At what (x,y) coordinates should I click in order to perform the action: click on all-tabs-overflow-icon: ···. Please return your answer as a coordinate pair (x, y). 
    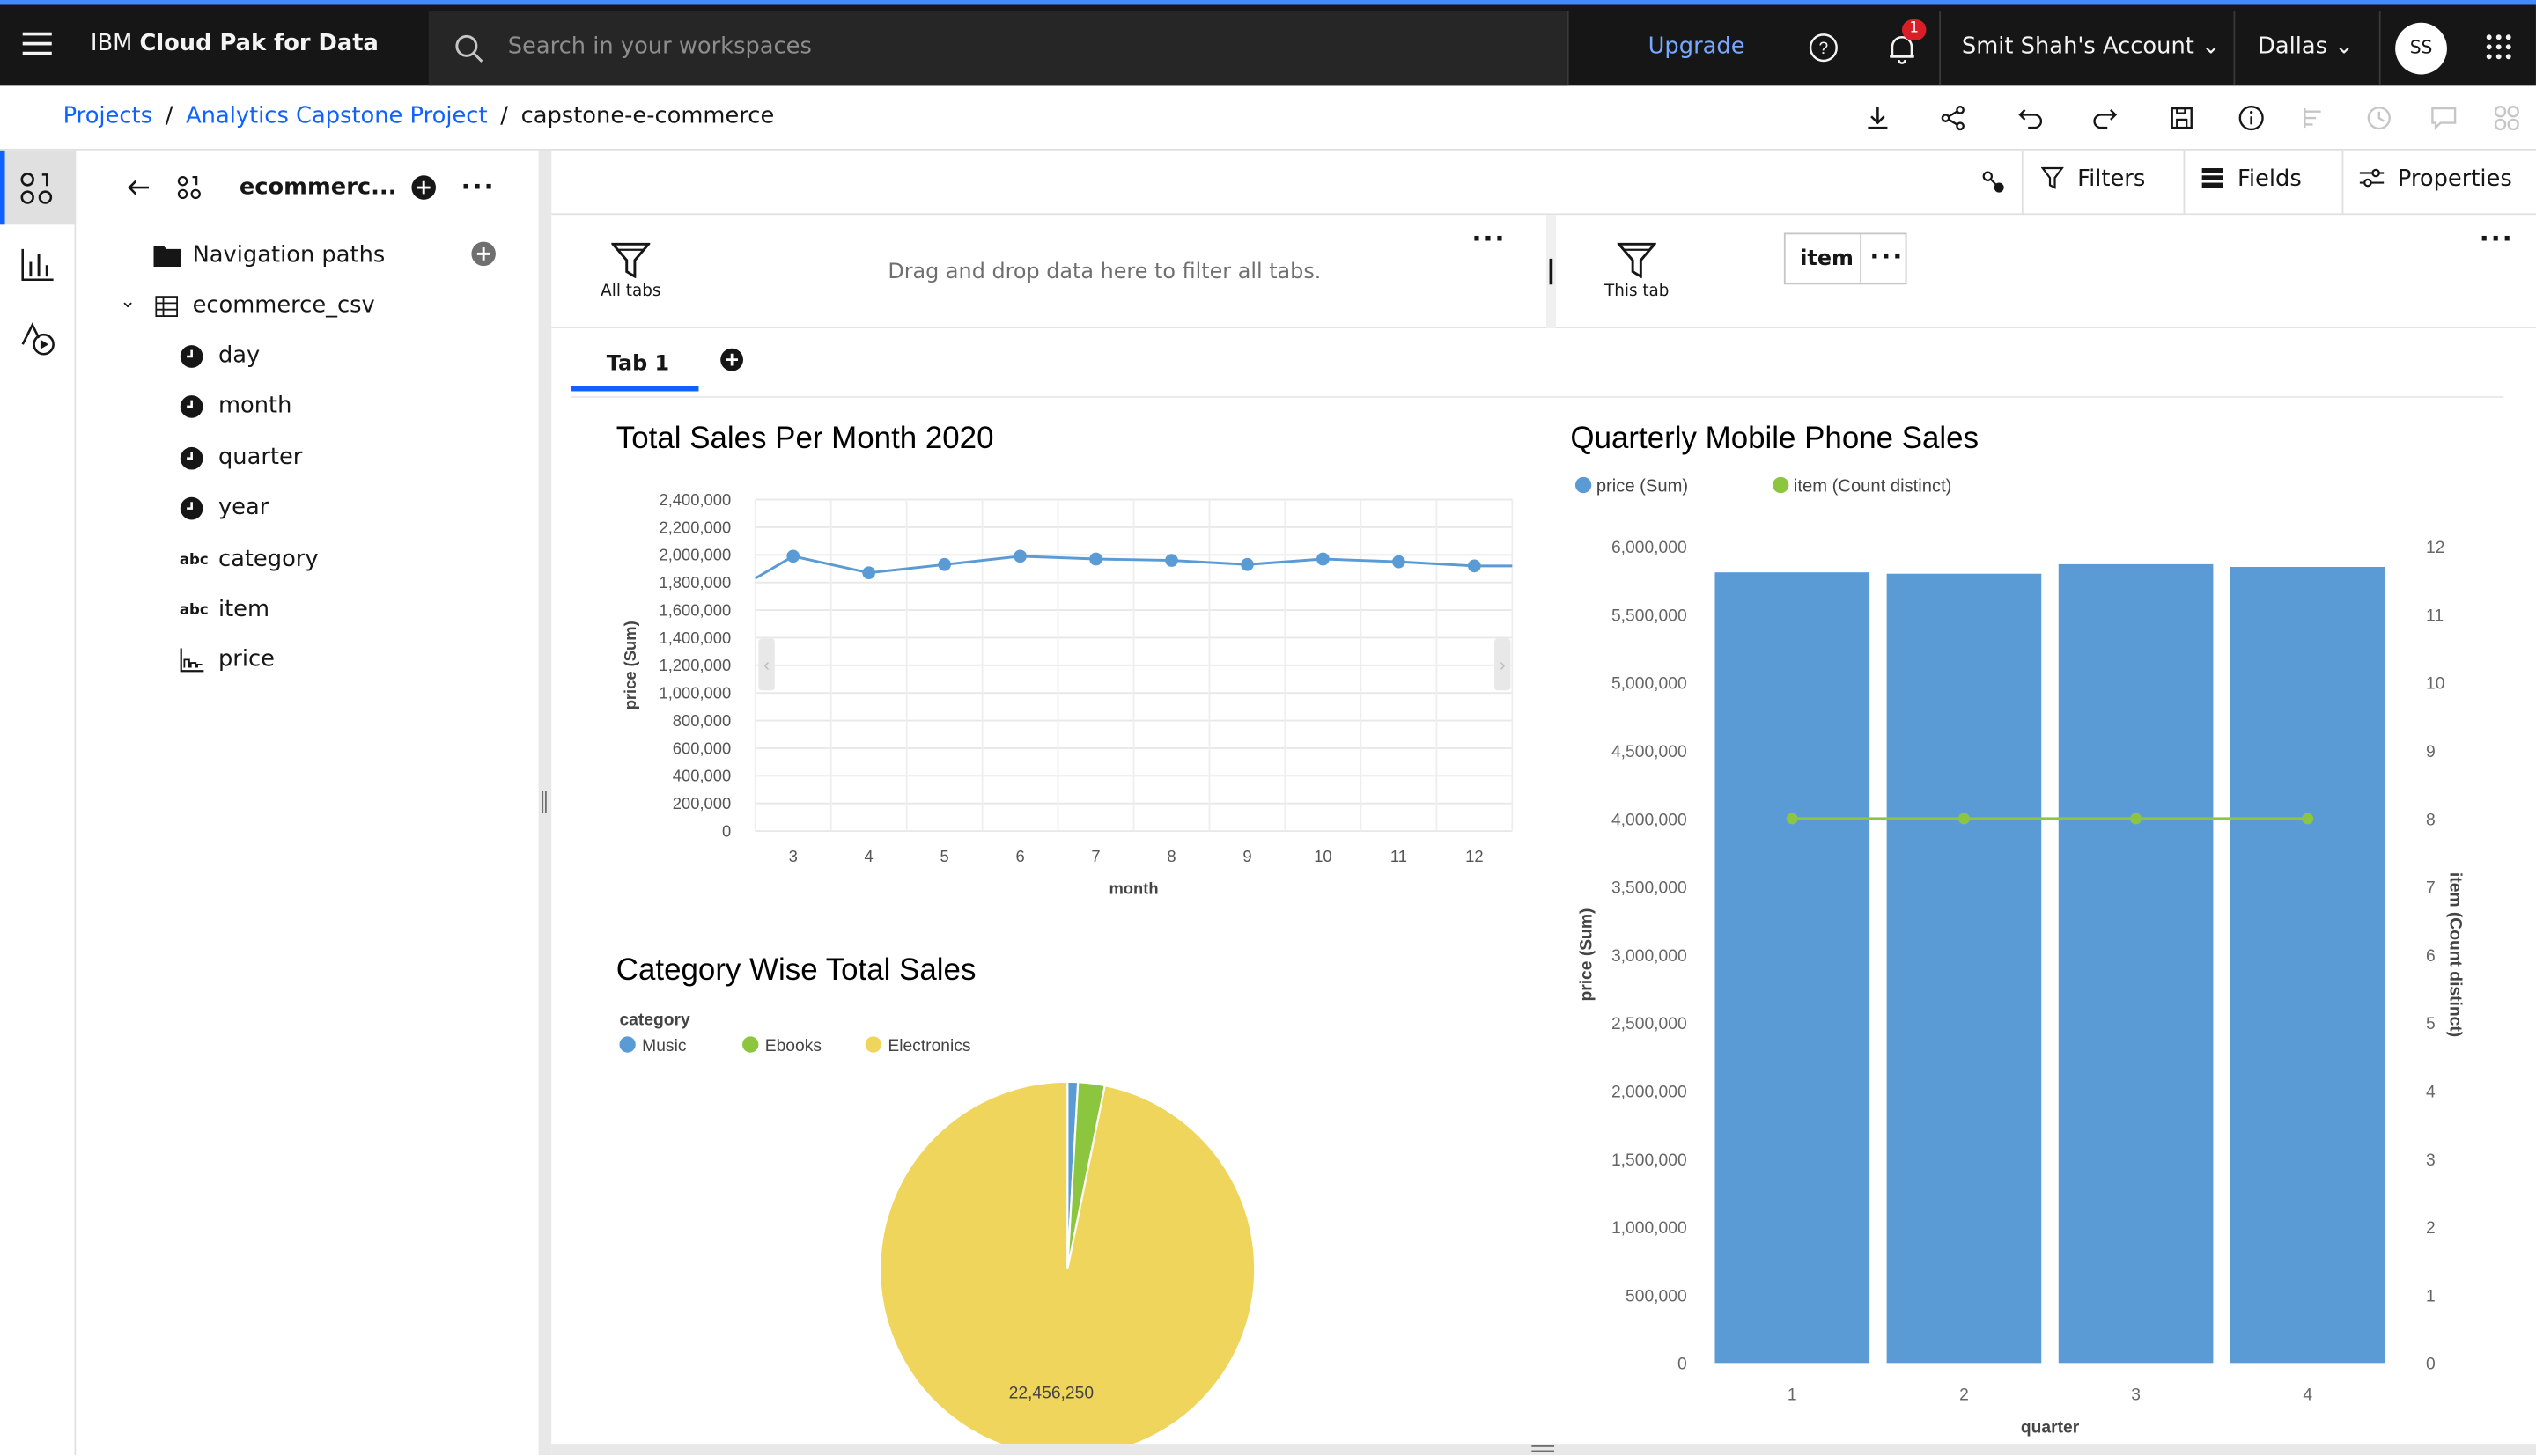
    Looking at the image, I should click on (1488, 239).